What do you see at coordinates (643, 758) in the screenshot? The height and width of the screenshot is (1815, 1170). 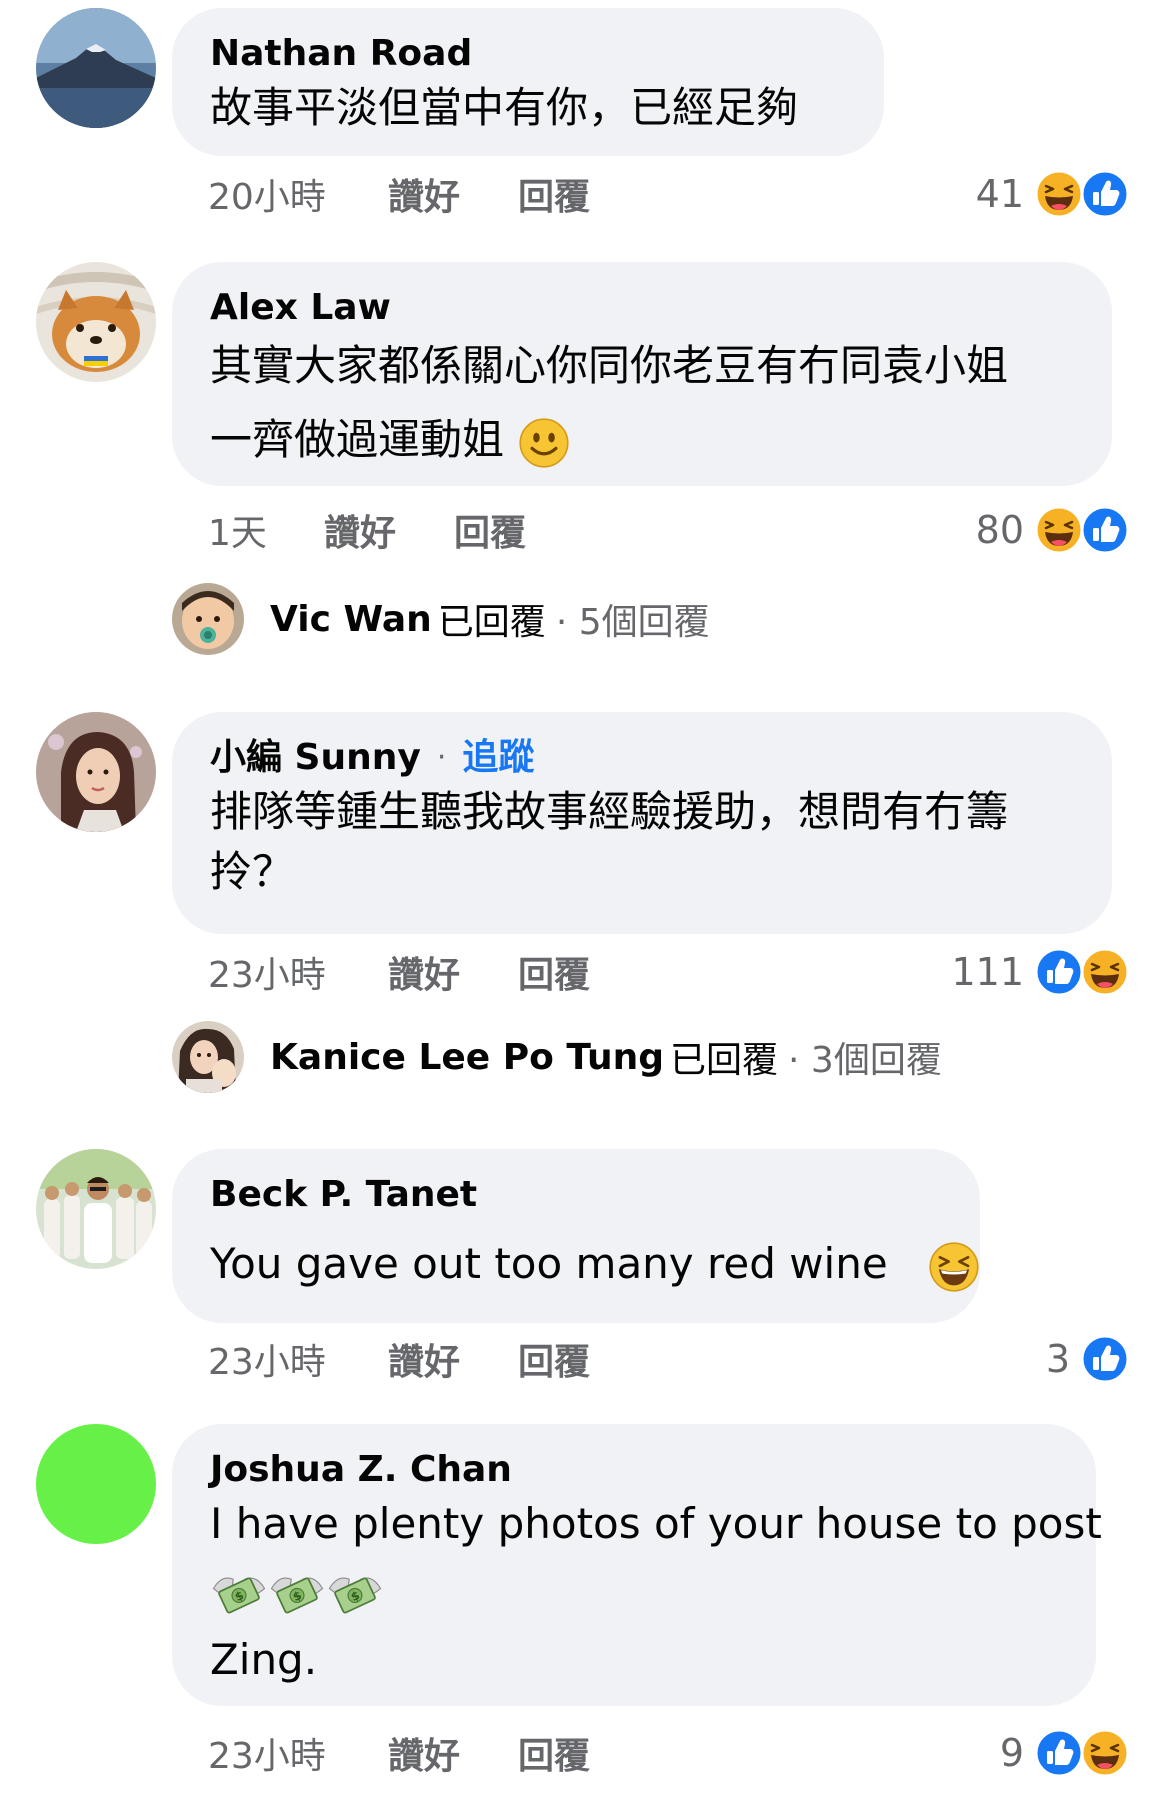 I see `comment-author-row: 小編 Sunny · 追蹤` at bounding box center [643, 758].